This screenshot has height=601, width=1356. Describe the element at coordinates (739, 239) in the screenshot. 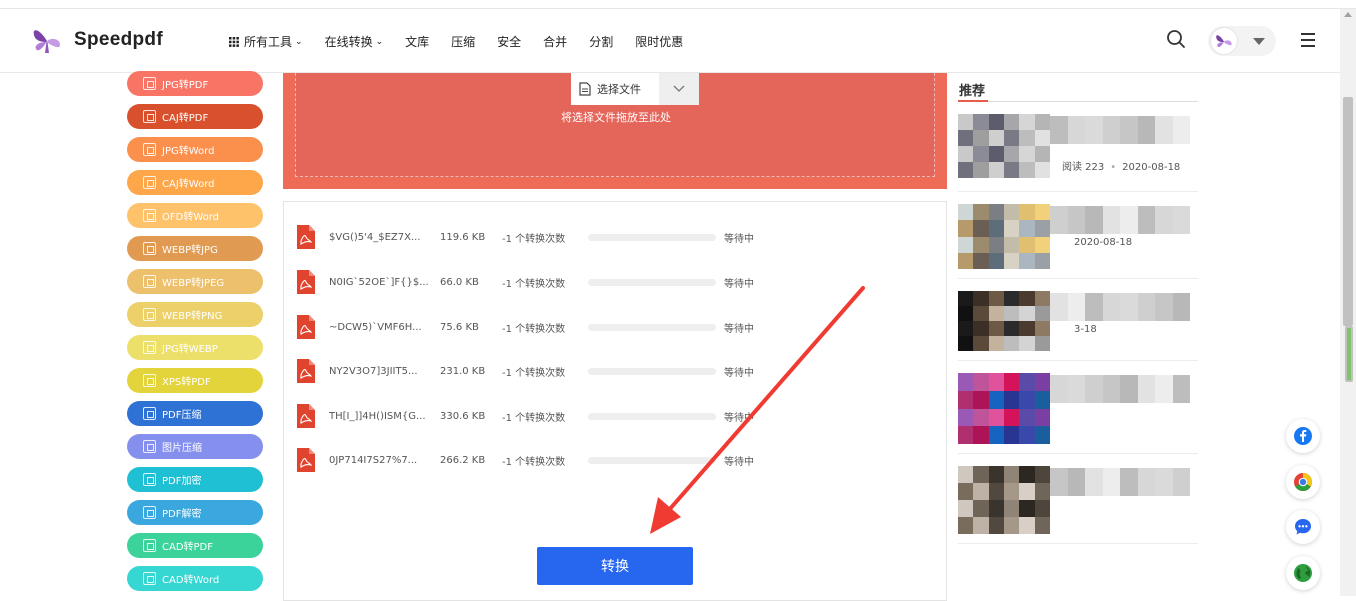

I see `file-status: 等待中` at that location.